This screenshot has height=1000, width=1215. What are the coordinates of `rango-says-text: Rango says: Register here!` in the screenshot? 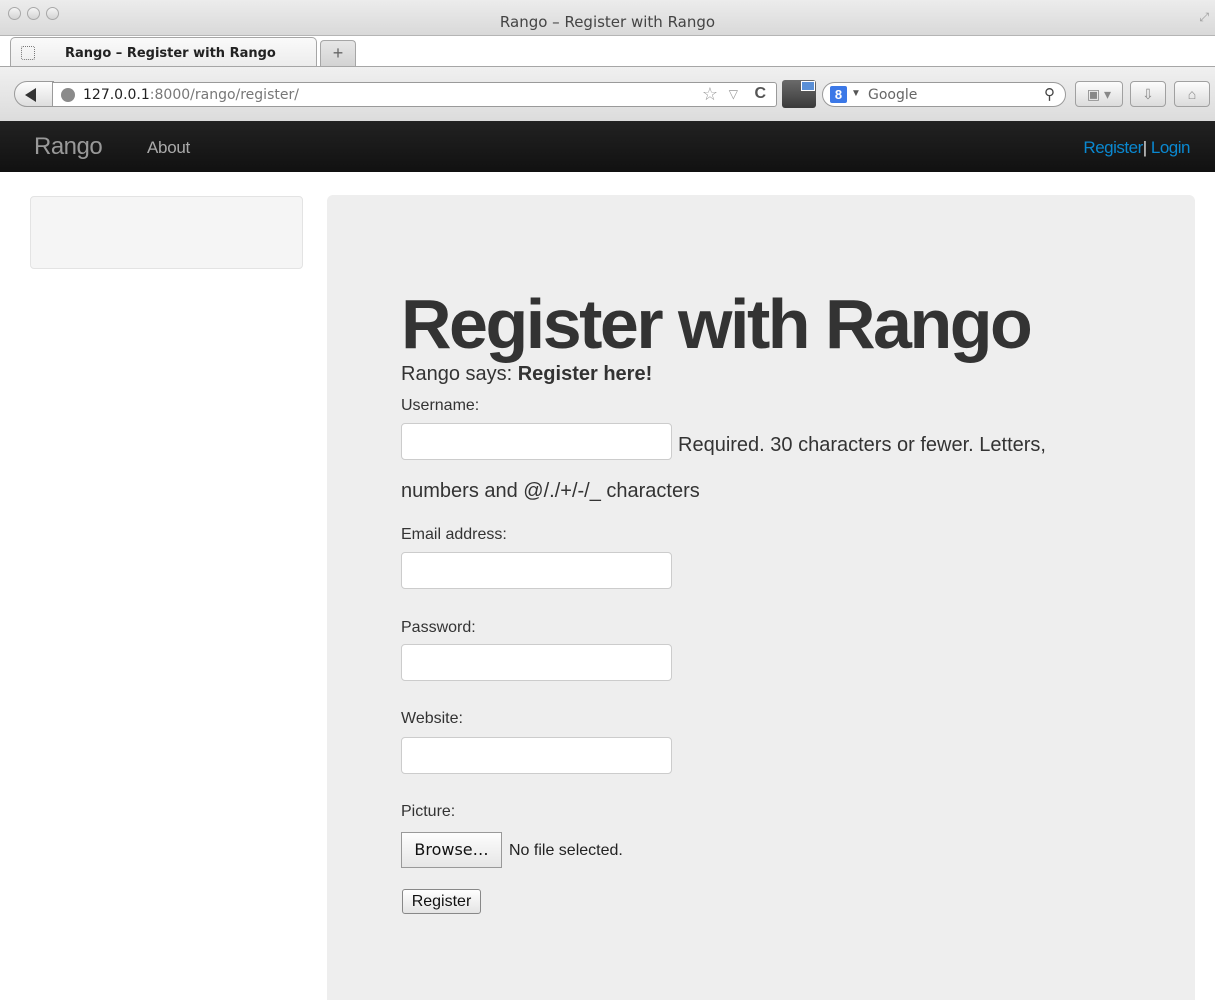 It's located at (526, 374).